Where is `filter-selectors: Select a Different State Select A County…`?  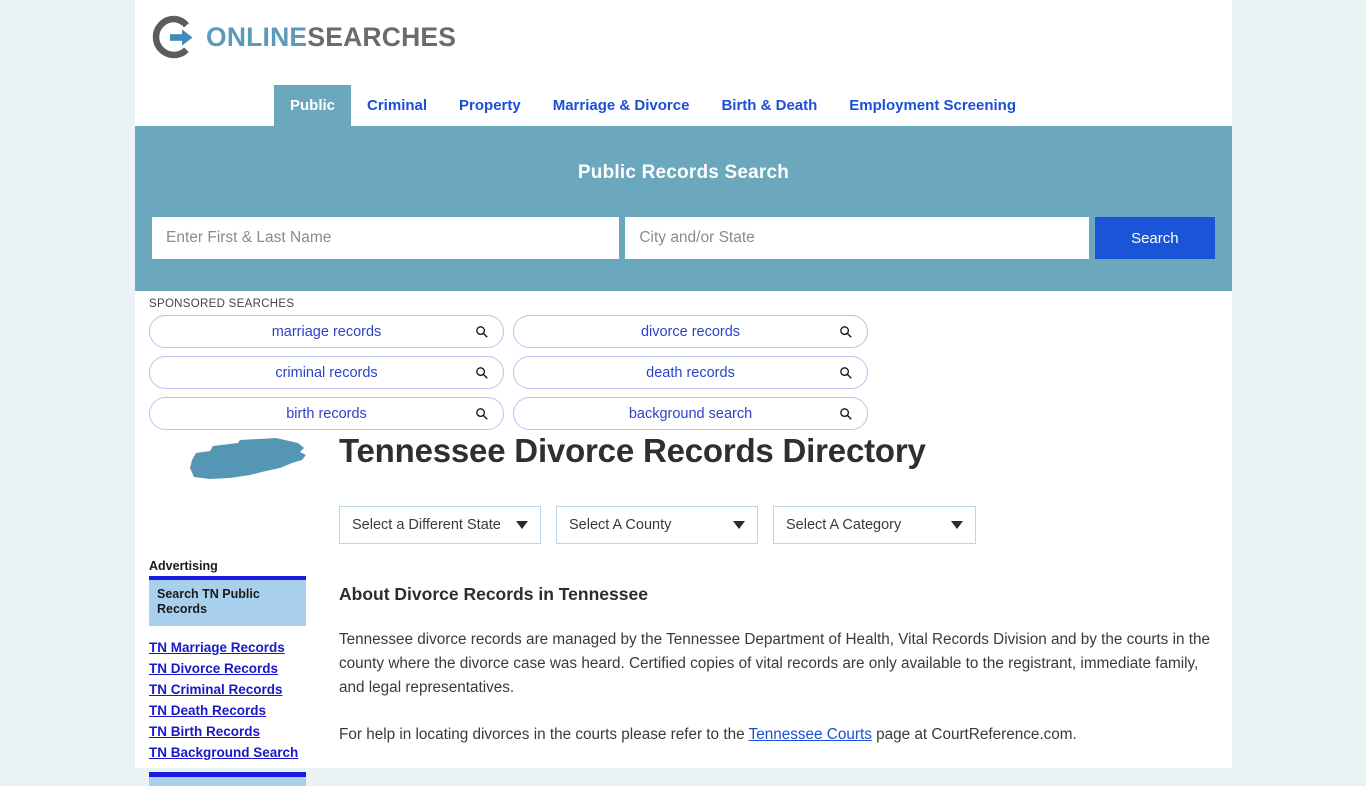
filter-selectors: Select a Different State Select A County… is located at coordinates (776, 525).